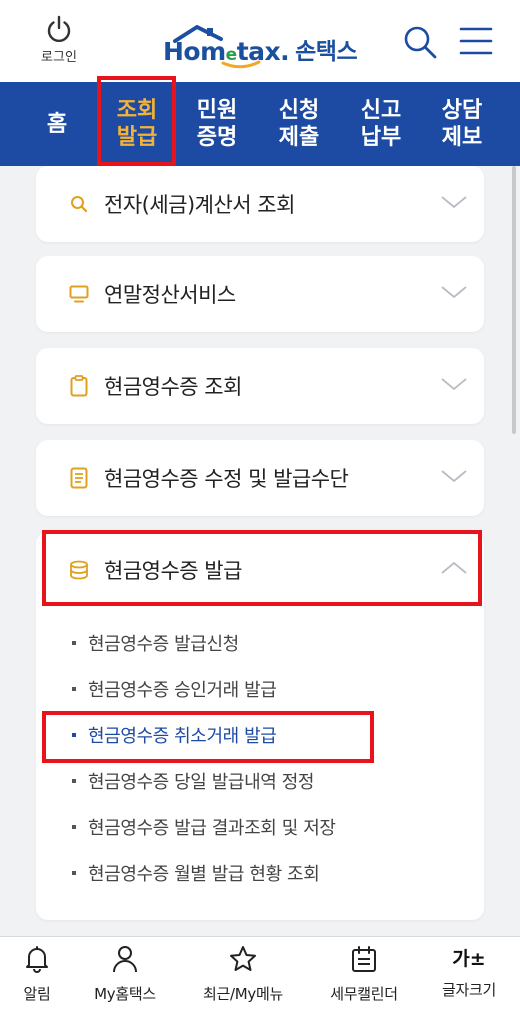 This screenshot has height=1010, width=520. Describe the element at coordinates (260, 124) in the screenshot. I see `main-tab-bar: 홈 조회 발급 민원 증명 신청 제출 신고 납부 상담 제보` at that location.